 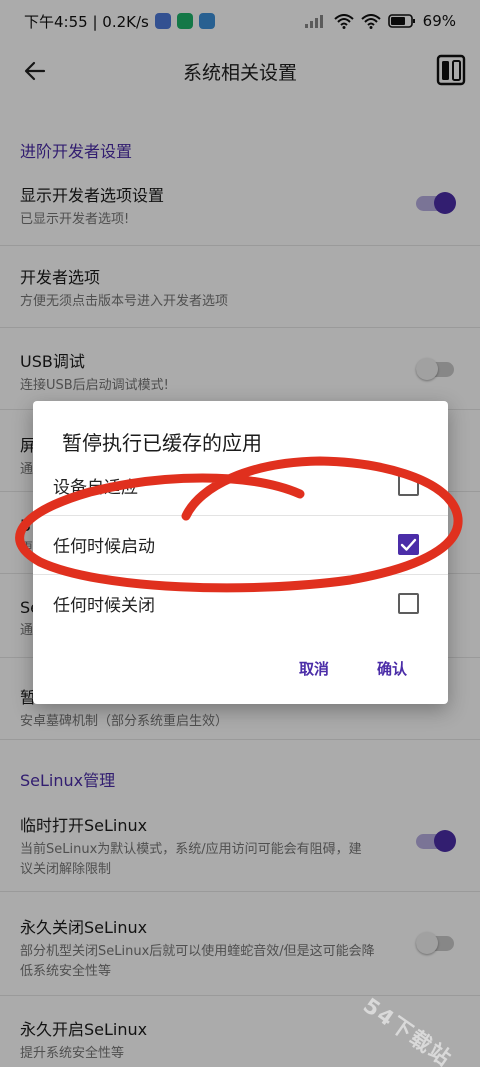 What do you see at coordinates (162, 443) in the screenshot?
I see `dialog-title: 暂停执行已缓存的应用` at bounding box center [162, 443].